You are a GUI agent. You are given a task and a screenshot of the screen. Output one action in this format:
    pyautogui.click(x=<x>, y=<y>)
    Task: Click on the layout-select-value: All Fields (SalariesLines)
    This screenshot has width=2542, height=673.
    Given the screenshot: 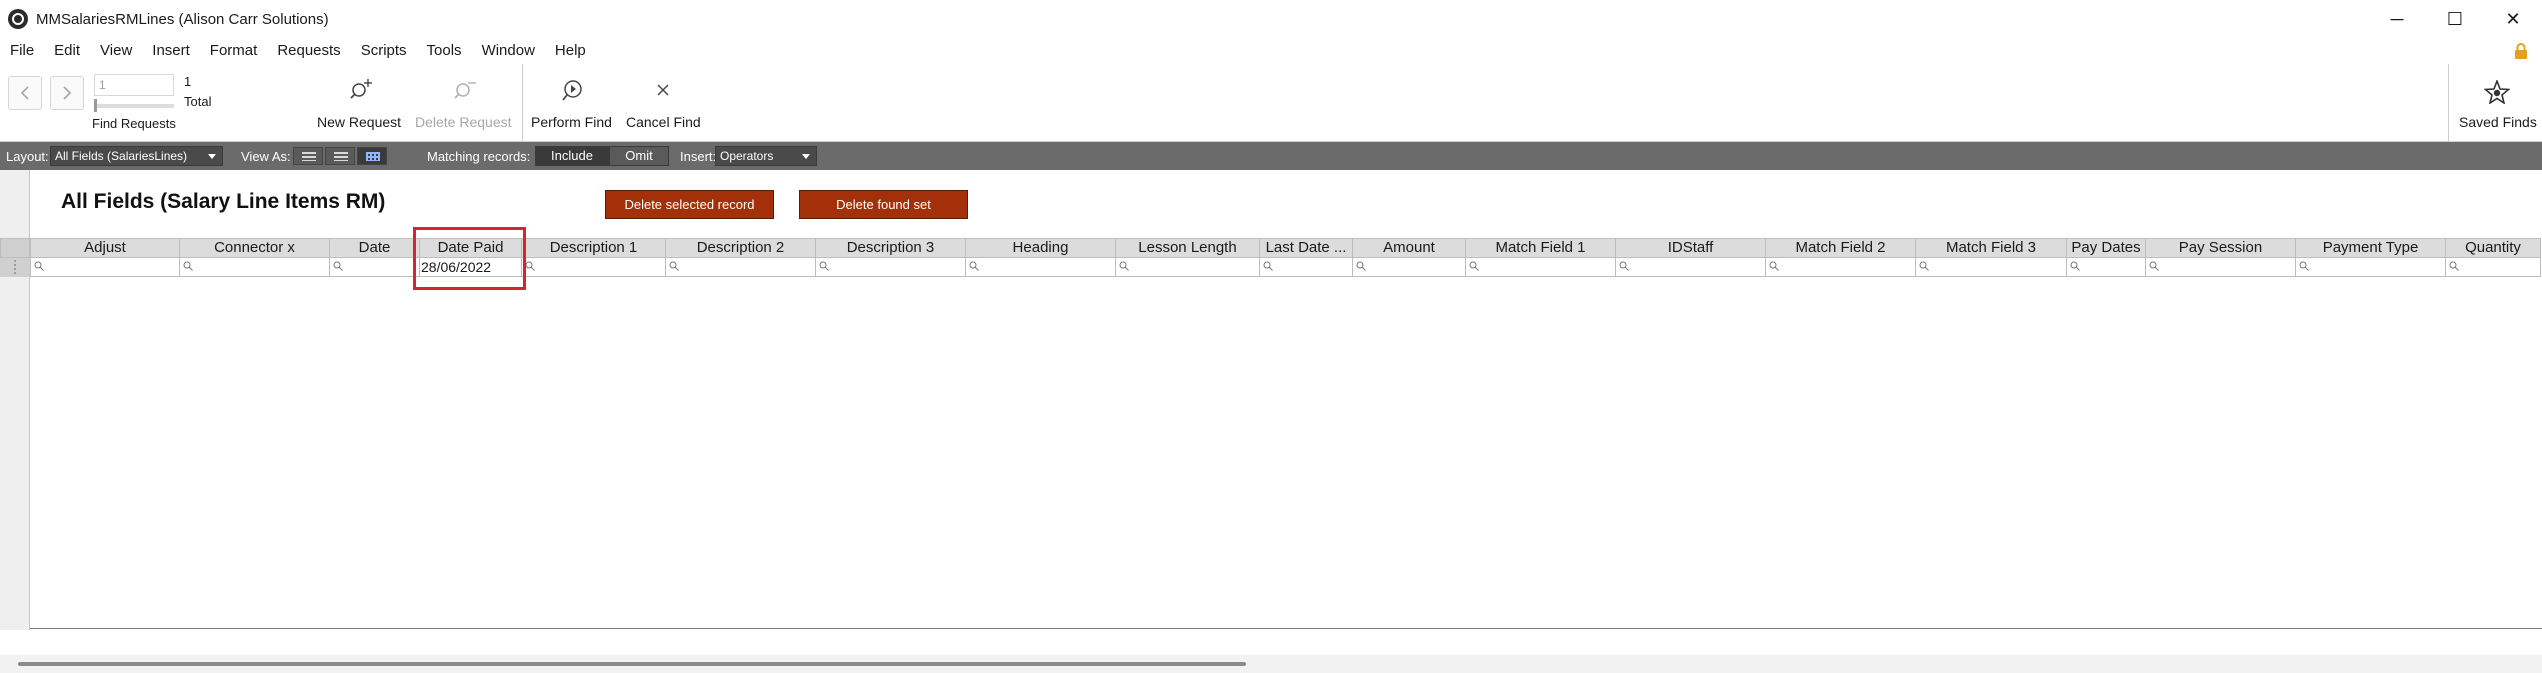 What is the action you would take?
    pyautogui.click(x=121, y=156)
    